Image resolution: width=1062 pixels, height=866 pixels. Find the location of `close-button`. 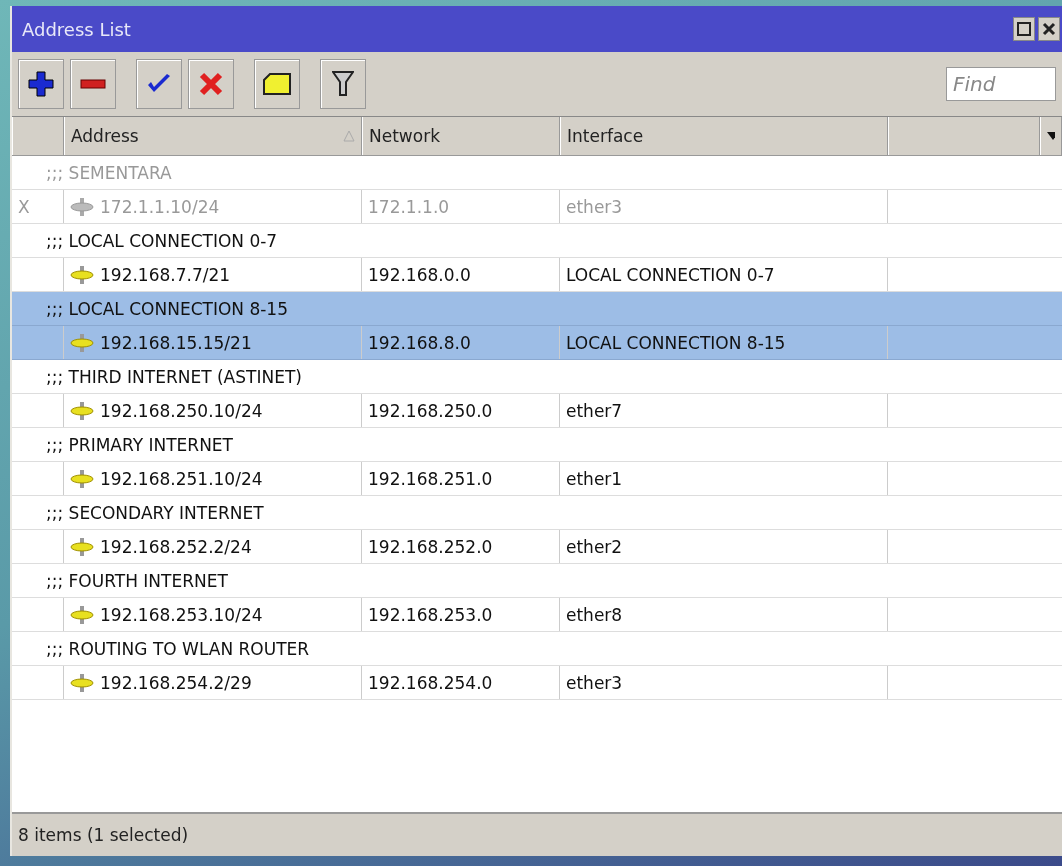

close-button is located at coordinates (1049, 29).